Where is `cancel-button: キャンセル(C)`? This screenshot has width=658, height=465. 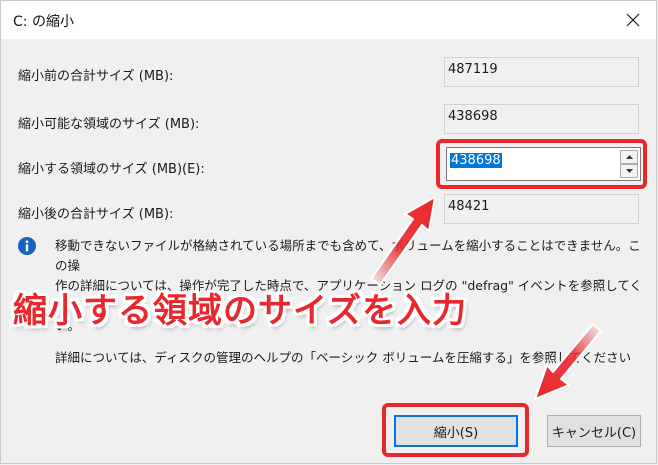 cancel-button: キャンセル(C) is located at coordinates (594, 431).